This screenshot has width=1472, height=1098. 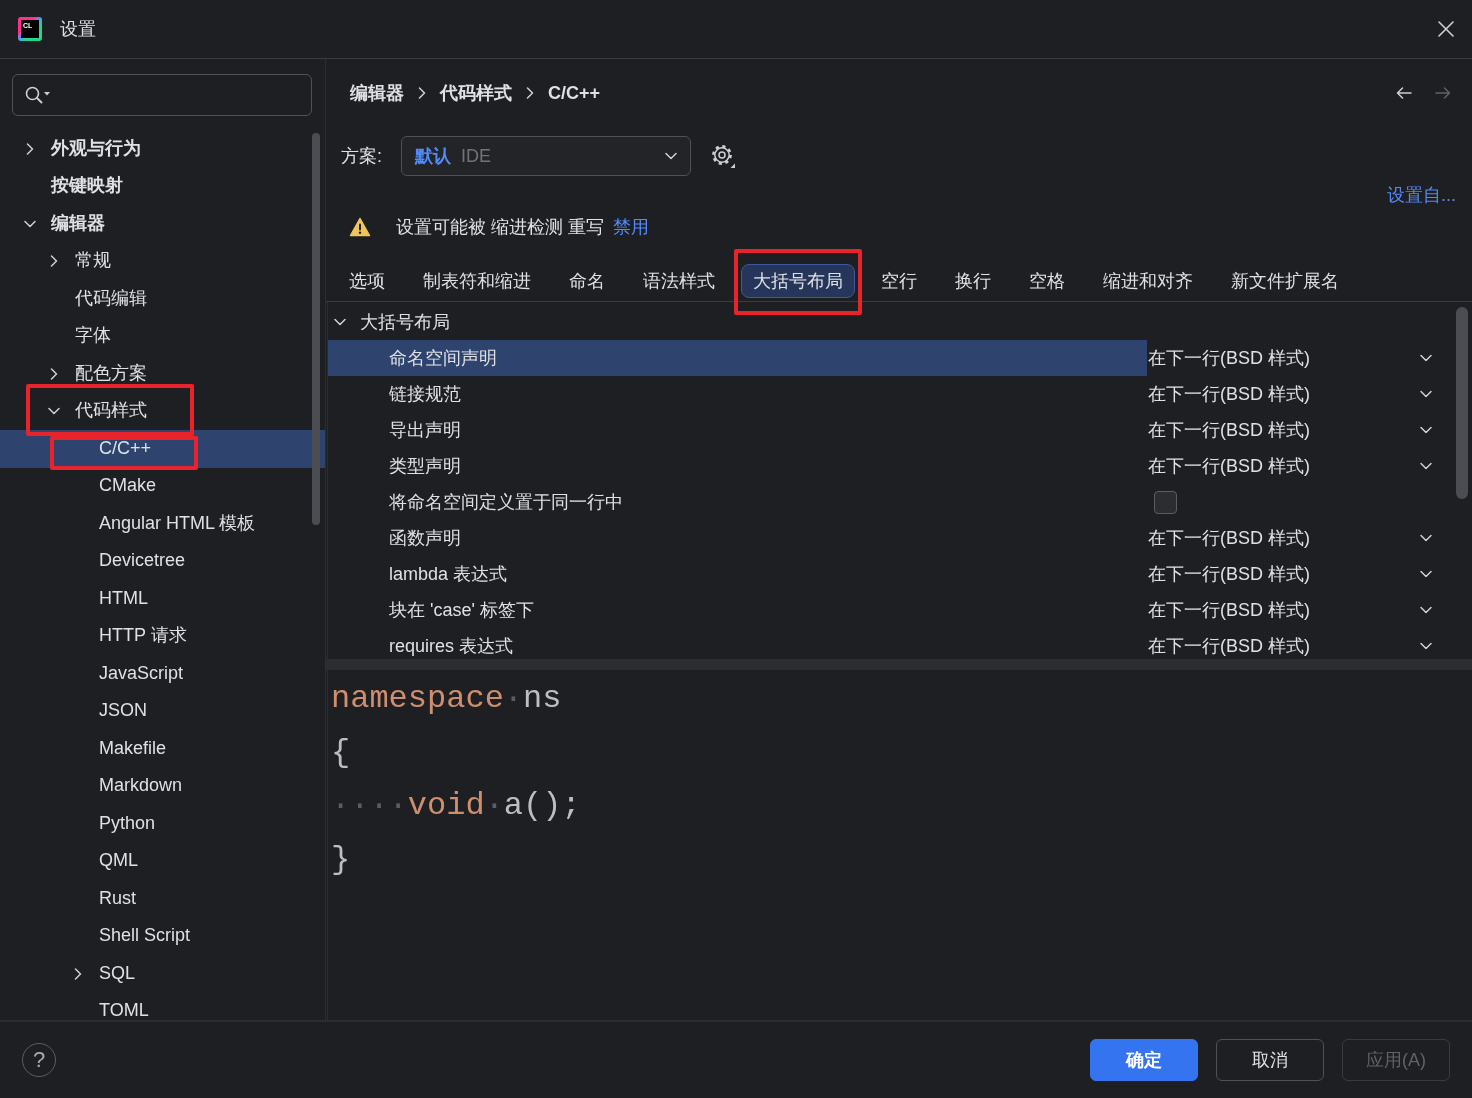 What do you see at coordinates (143, 636) in the screenshot?
I see `tree-item: HTTP 请求` at bounding box center [143, 636].